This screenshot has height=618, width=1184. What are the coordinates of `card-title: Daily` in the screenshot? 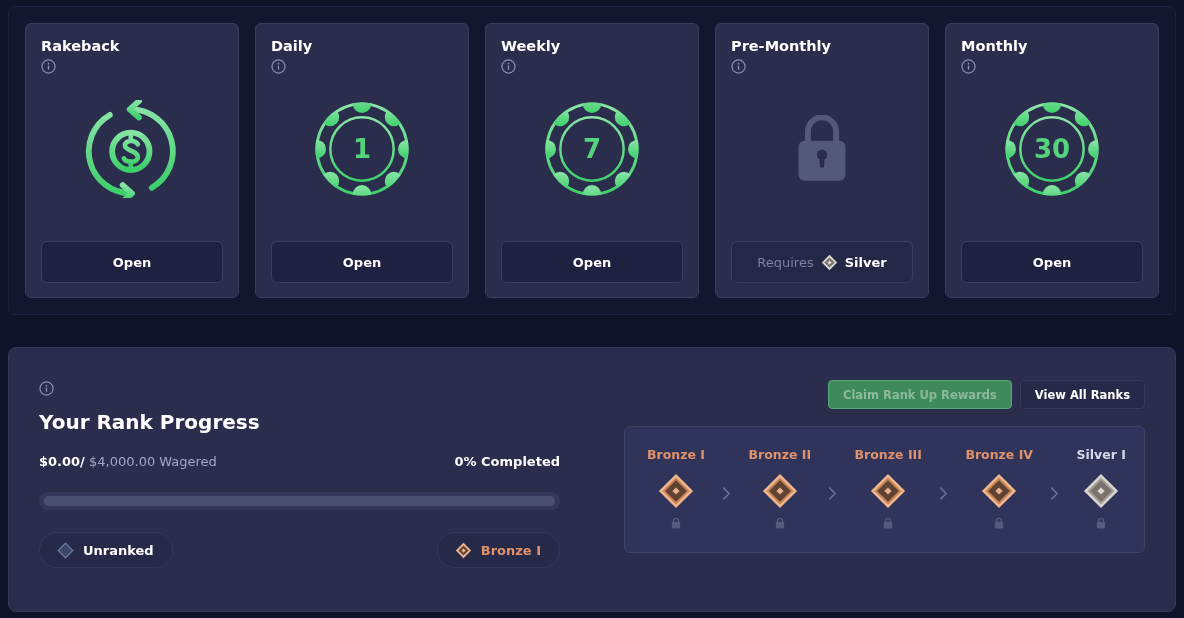 It's located at (292, 46).